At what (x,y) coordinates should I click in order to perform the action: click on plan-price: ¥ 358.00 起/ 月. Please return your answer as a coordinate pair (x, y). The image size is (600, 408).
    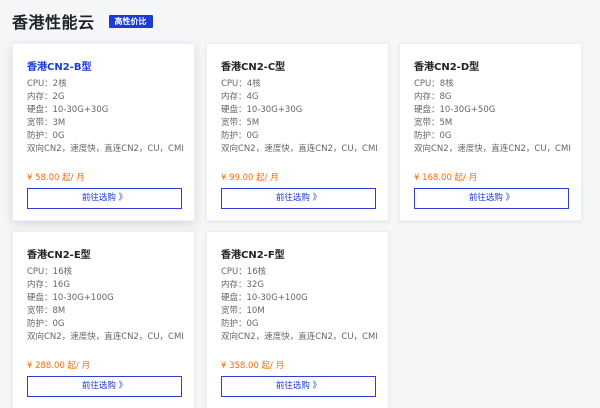
    Looking at the image, I should click on (253, 366).